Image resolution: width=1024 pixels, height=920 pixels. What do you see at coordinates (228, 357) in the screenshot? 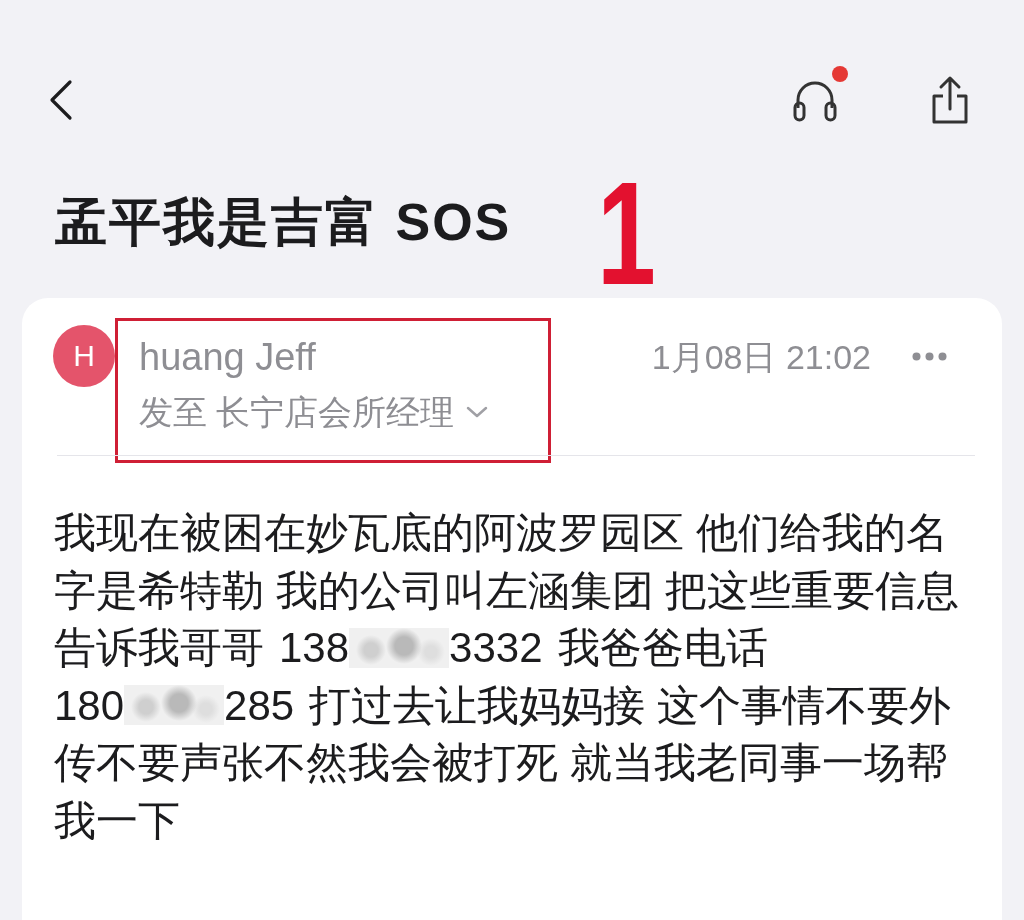
I see `sender-name: huang Jeff` at bounding box center [228, 357].